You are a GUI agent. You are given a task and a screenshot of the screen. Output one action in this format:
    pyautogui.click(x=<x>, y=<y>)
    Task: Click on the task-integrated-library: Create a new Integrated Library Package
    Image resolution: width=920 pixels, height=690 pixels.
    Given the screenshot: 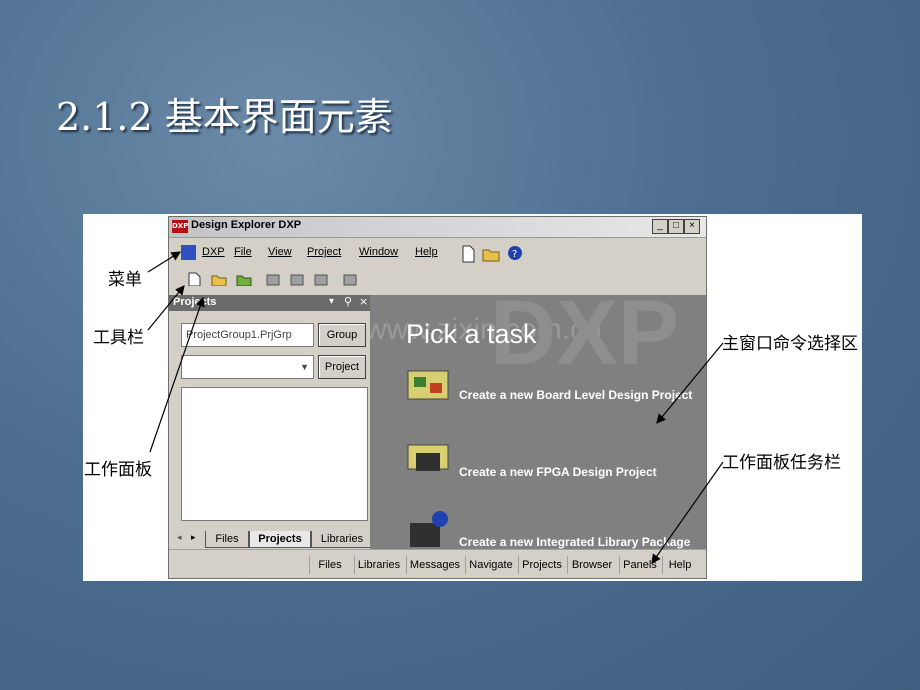 What is the action you would take?
    pyautogui.click(x=574, y=542)
    